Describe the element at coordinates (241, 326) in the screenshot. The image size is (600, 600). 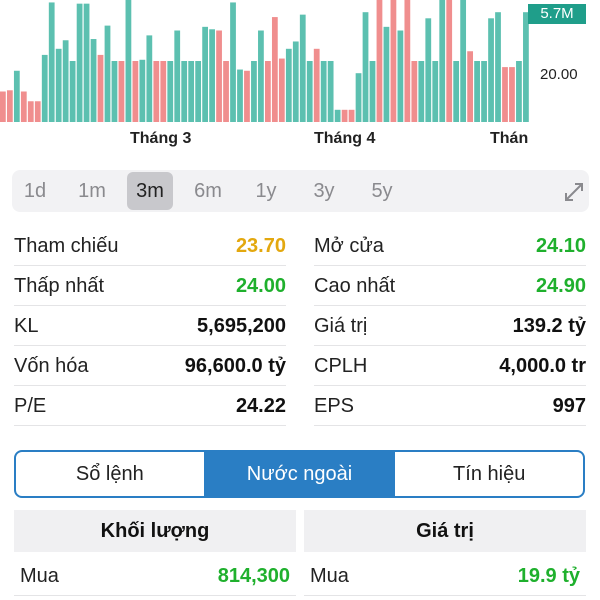
I see `stat-value: 5,695,200` at that location.